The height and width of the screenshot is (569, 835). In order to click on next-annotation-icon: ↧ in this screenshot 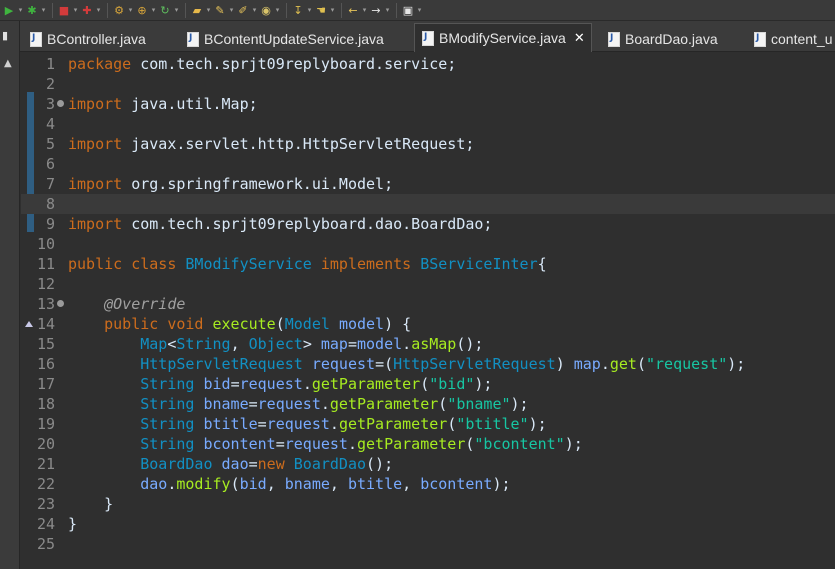, I will do `click(298, 10)`.